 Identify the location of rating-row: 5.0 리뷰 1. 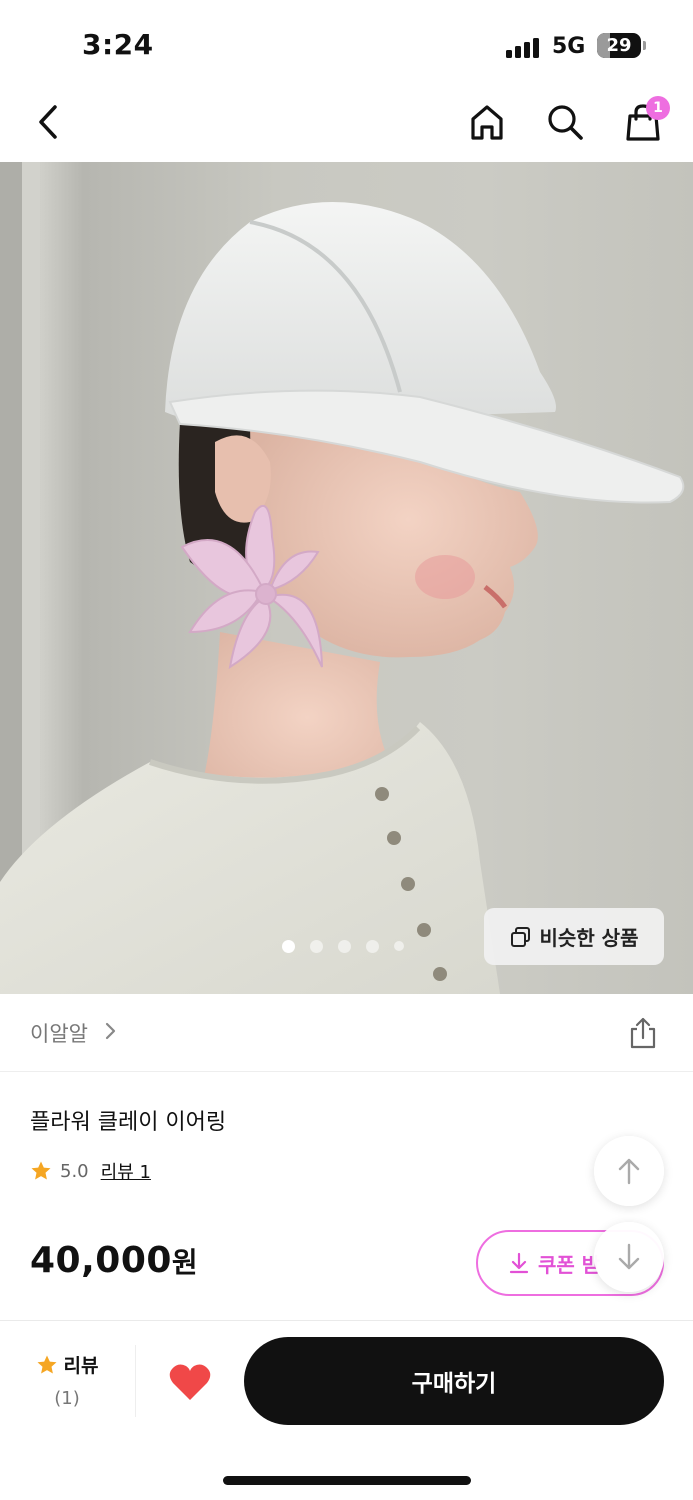
(90, 1171).